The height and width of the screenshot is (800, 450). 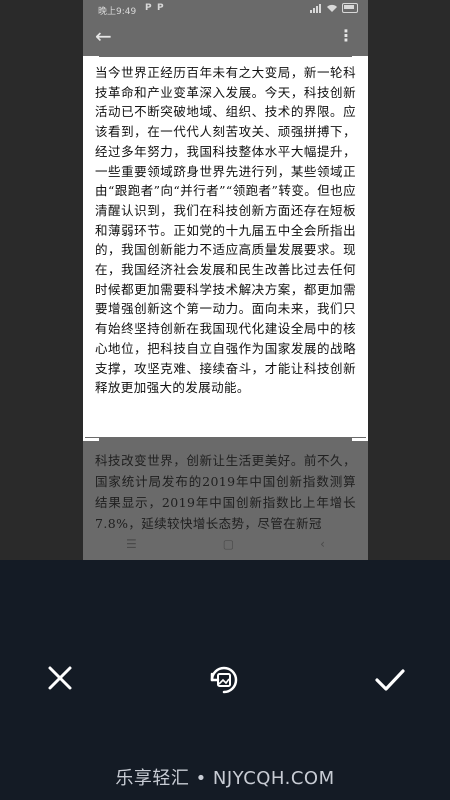 I want to click on menu-icon: ☰, so click(x=131, y=544).